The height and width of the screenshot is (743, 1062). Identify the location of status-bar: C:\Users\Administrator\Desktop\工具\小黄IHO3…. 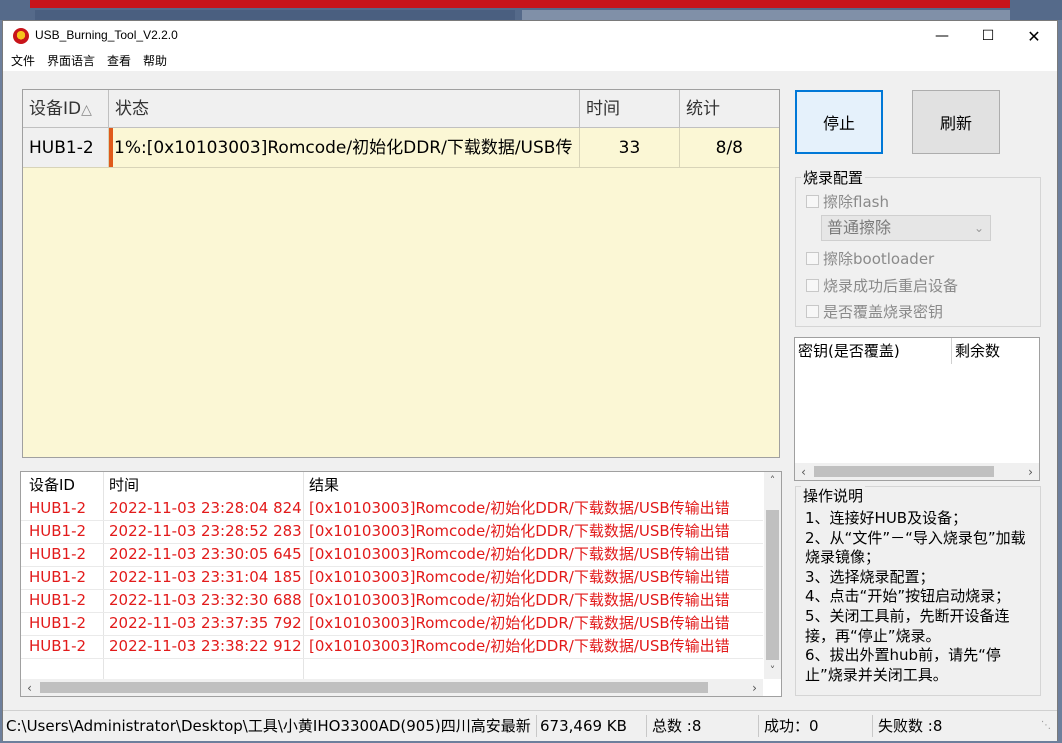
(530, 725).